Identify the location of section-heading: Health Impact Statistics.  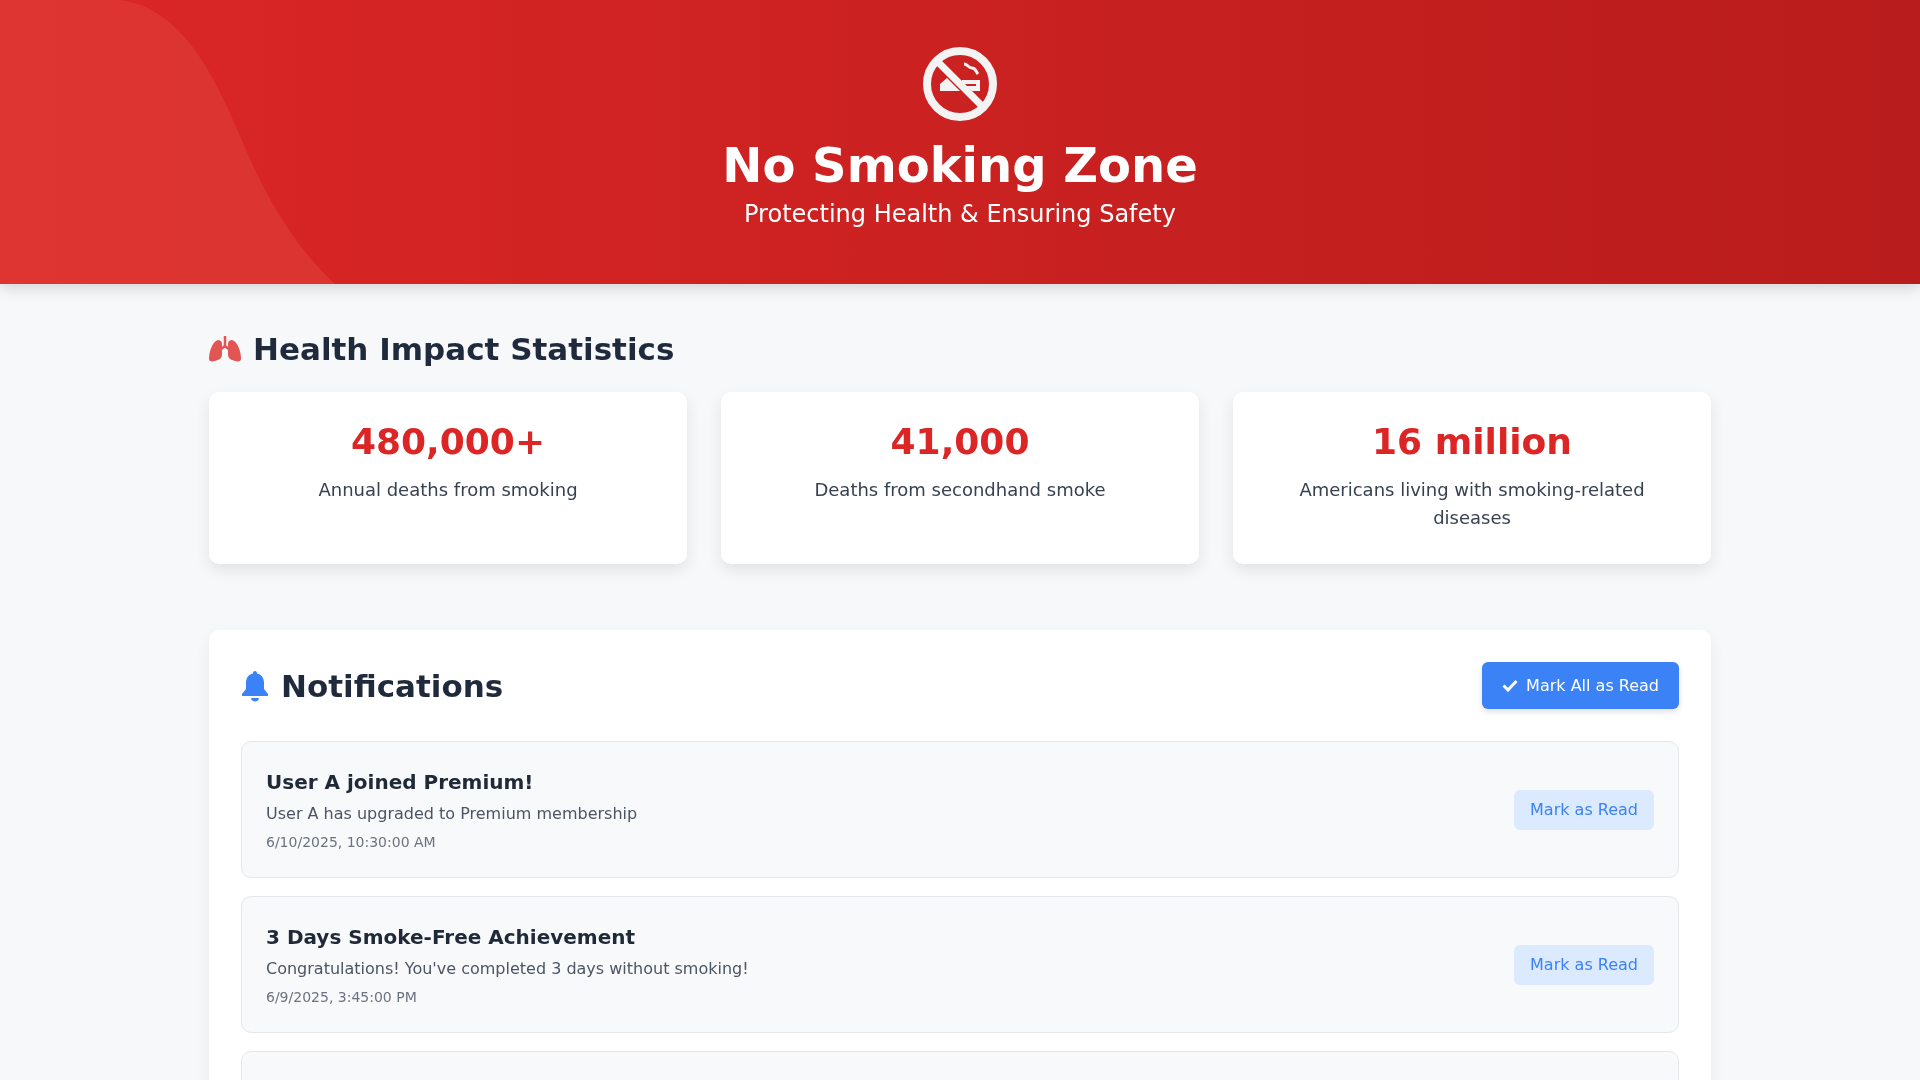
(464, 349).